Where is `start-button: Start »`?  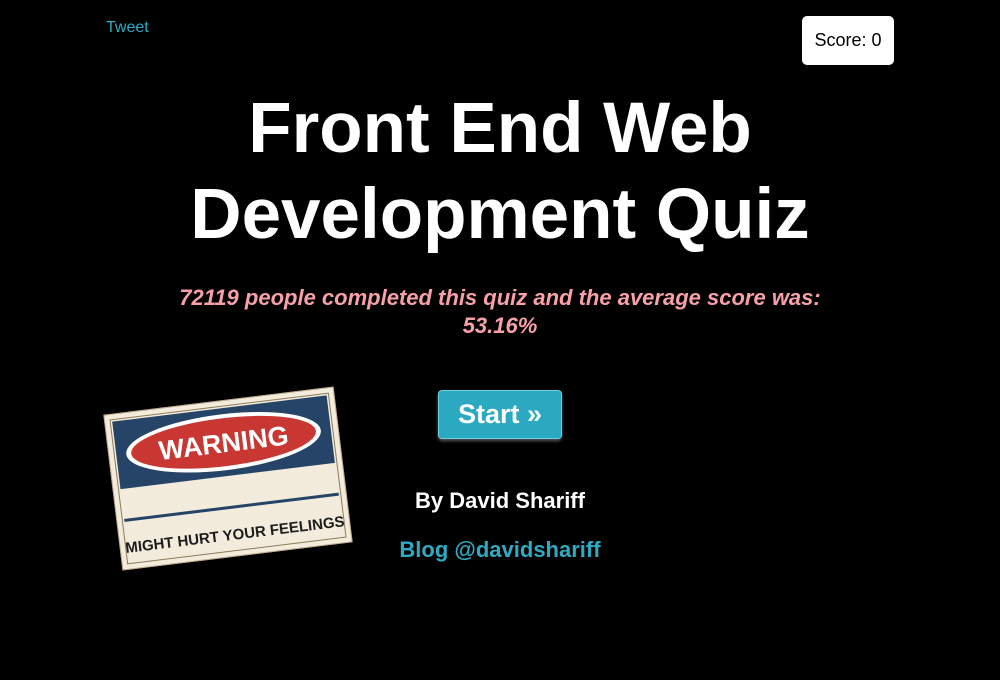 start-button: Start » is located at coordinates (500, 414).